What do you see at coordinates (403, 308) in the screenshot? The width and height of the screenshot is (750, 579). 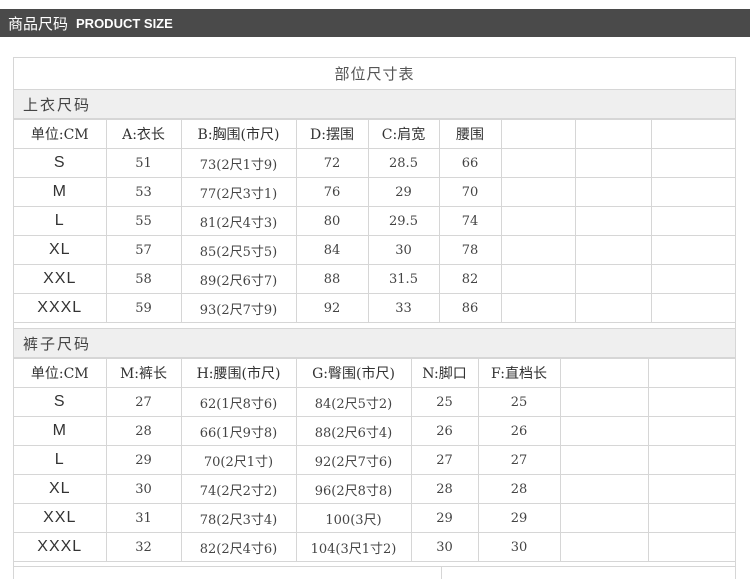 I see `table-cell: 33` at bounding box center [403, 308].